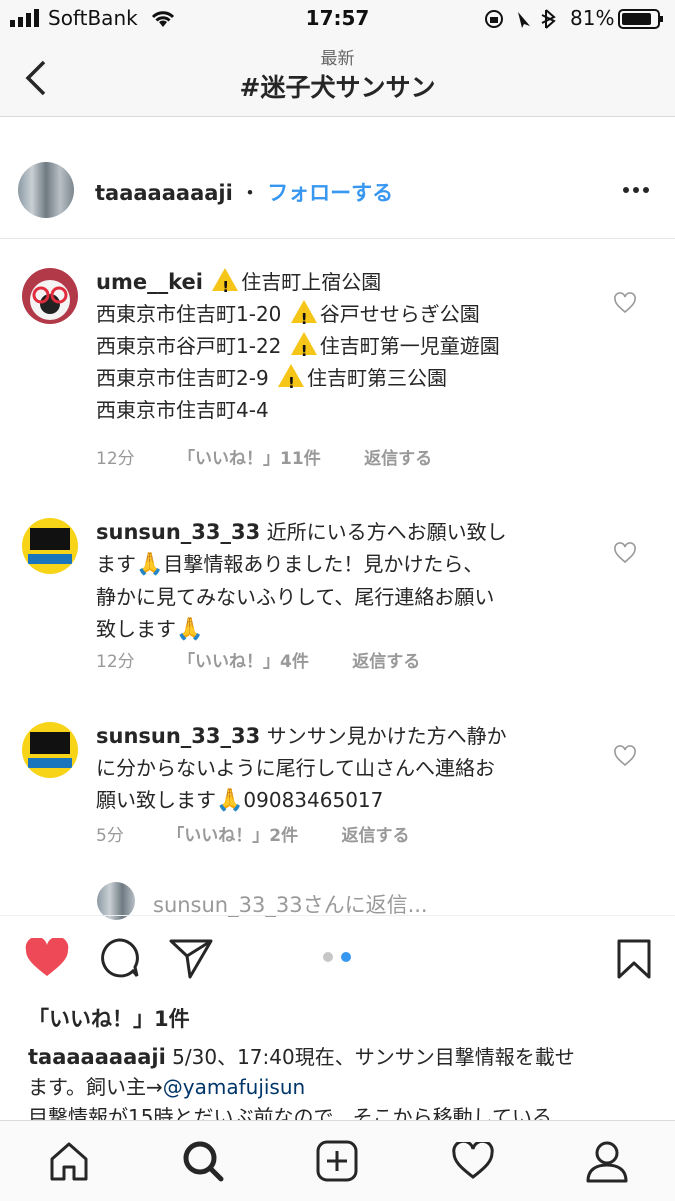 This screenshot has width=675, height=1201. I want to click on bottom-tab-bar, so click(337, 1160).